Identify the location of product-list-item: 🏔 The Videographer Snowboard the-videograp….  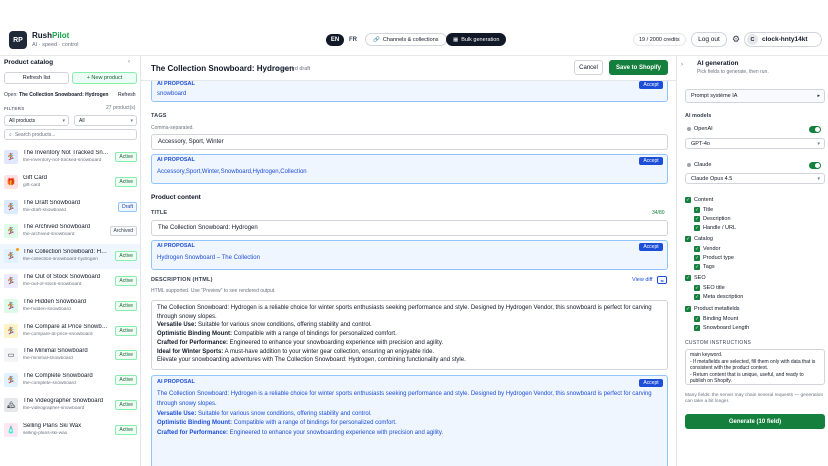
(70, 405).